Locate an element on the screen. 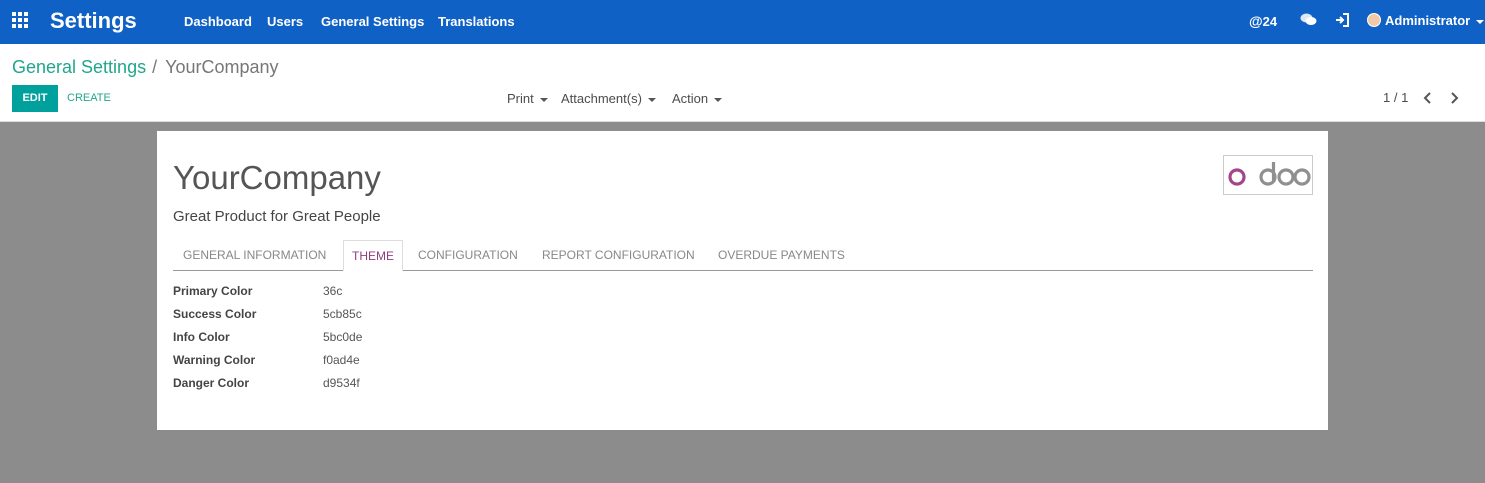 This screenshot has width=1485, height=483. notifications-count: 24 is located at coordinates (1270, 21).